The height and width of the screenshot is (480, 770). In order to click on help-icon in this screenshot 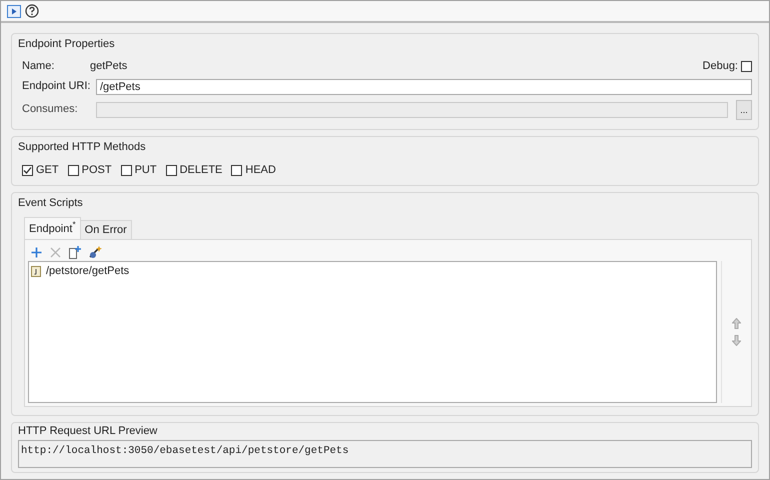, I will do `click(32, 11)`.